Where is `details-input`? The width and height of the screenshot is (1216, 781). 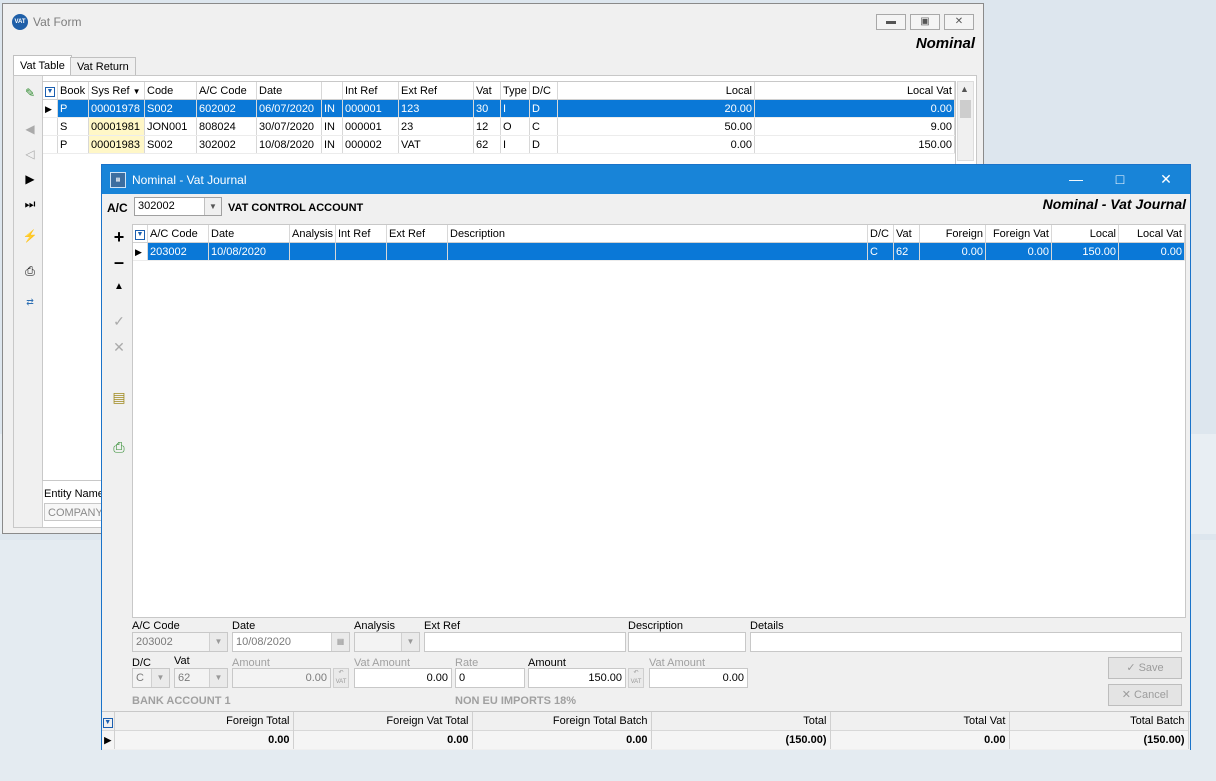 details-input is located at coordinates (966, 642).